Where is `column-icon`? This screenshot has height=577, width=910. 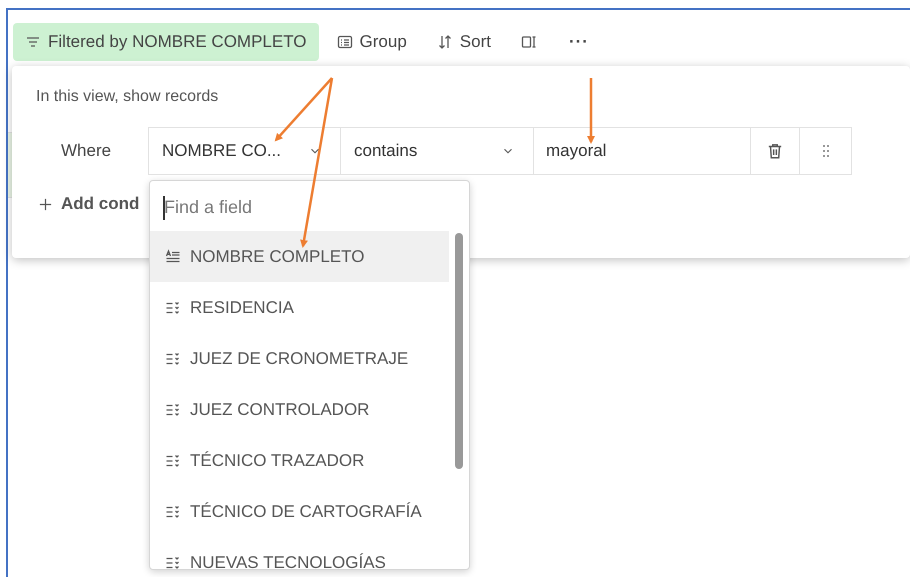
column-icon is located at coordinates (528, 42).